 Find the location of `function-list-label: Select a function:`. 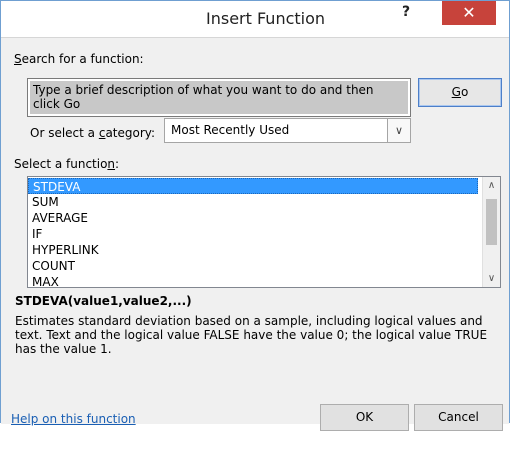

function-list-label: Select a function: is located at coordinates (67, 164).